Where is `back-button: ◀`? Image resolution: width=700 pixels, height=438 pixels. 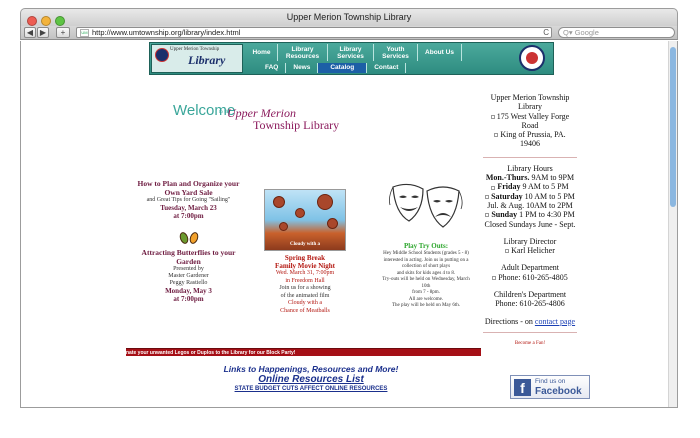 back-button: ◀ is located at coordinates (30, 32).